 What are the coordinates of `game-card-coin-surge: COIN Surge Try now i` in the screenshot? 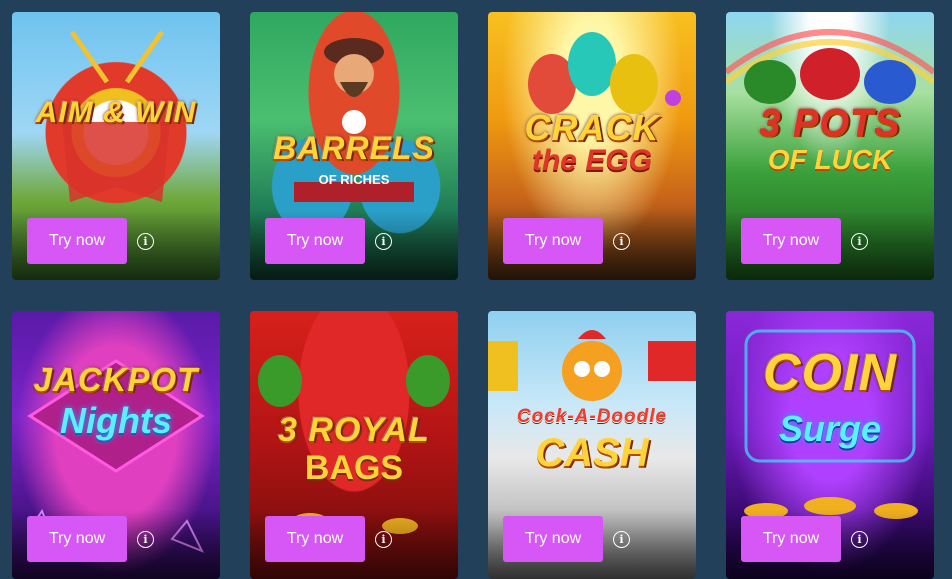 It's located at (830, 445).